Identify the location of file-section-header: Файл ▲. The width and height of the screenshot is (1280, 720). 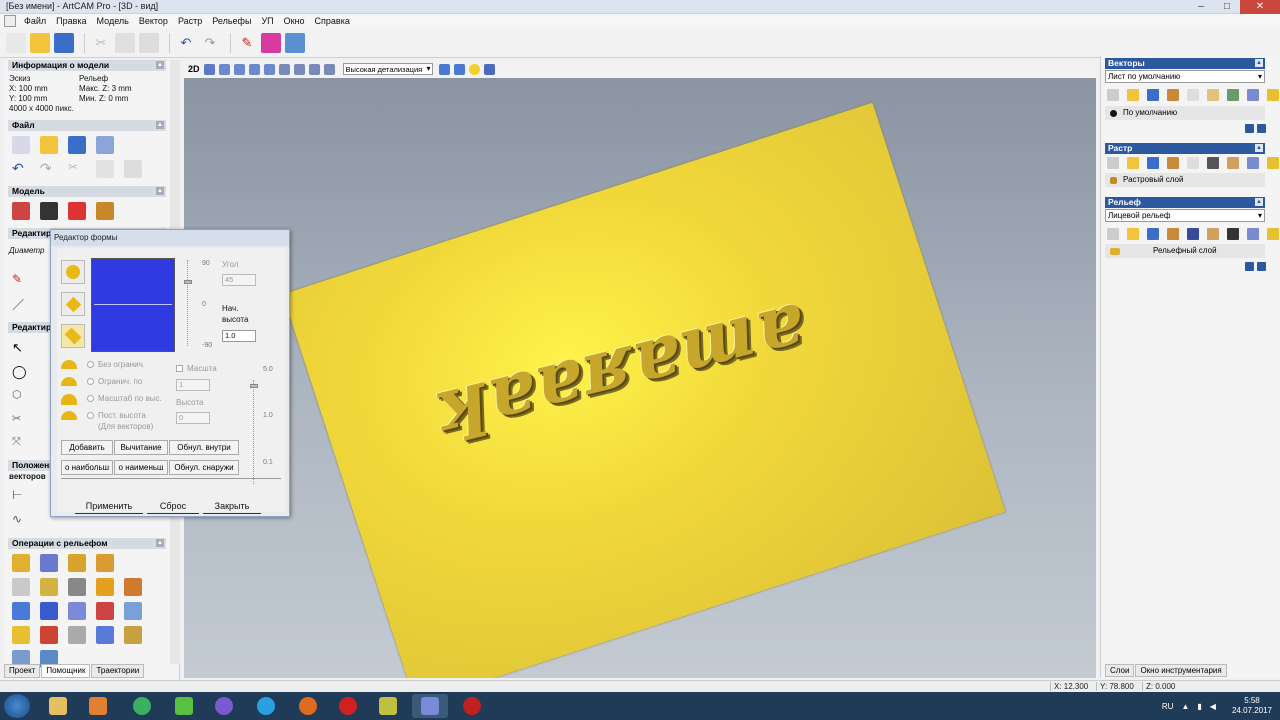
(87, 125).